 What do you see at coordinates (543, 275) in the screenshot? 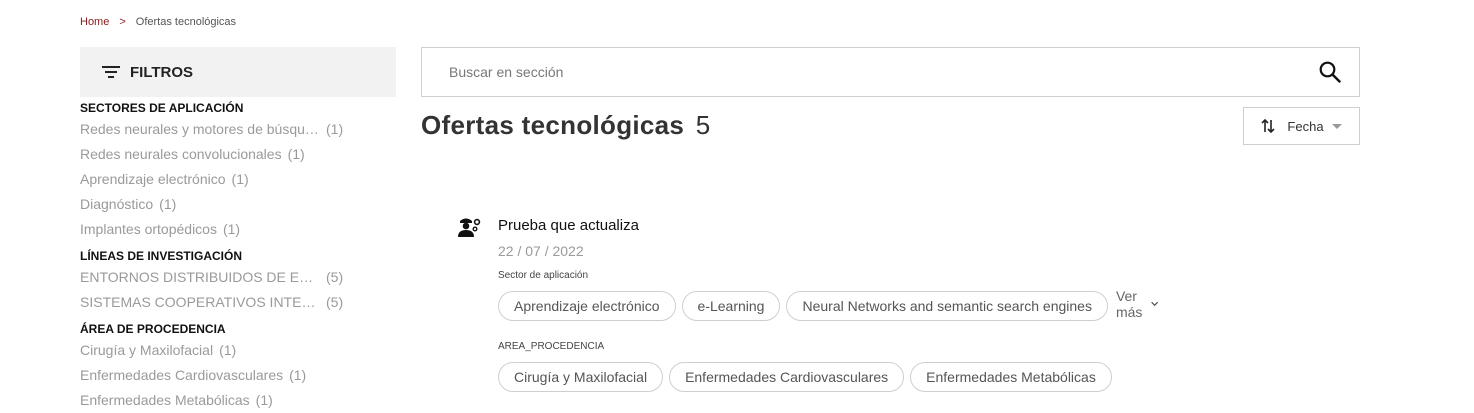
I see `sector-label: Sector de aplicación` at bounding box center [543, 275].